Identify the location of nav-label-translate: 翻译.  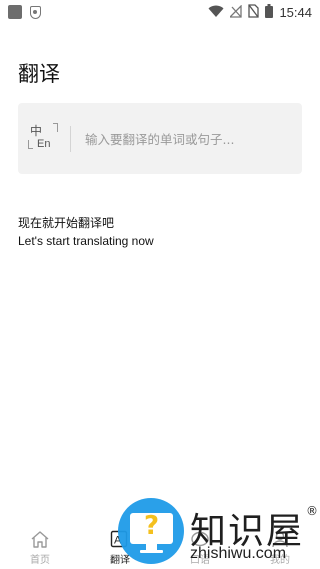
(120, 560).